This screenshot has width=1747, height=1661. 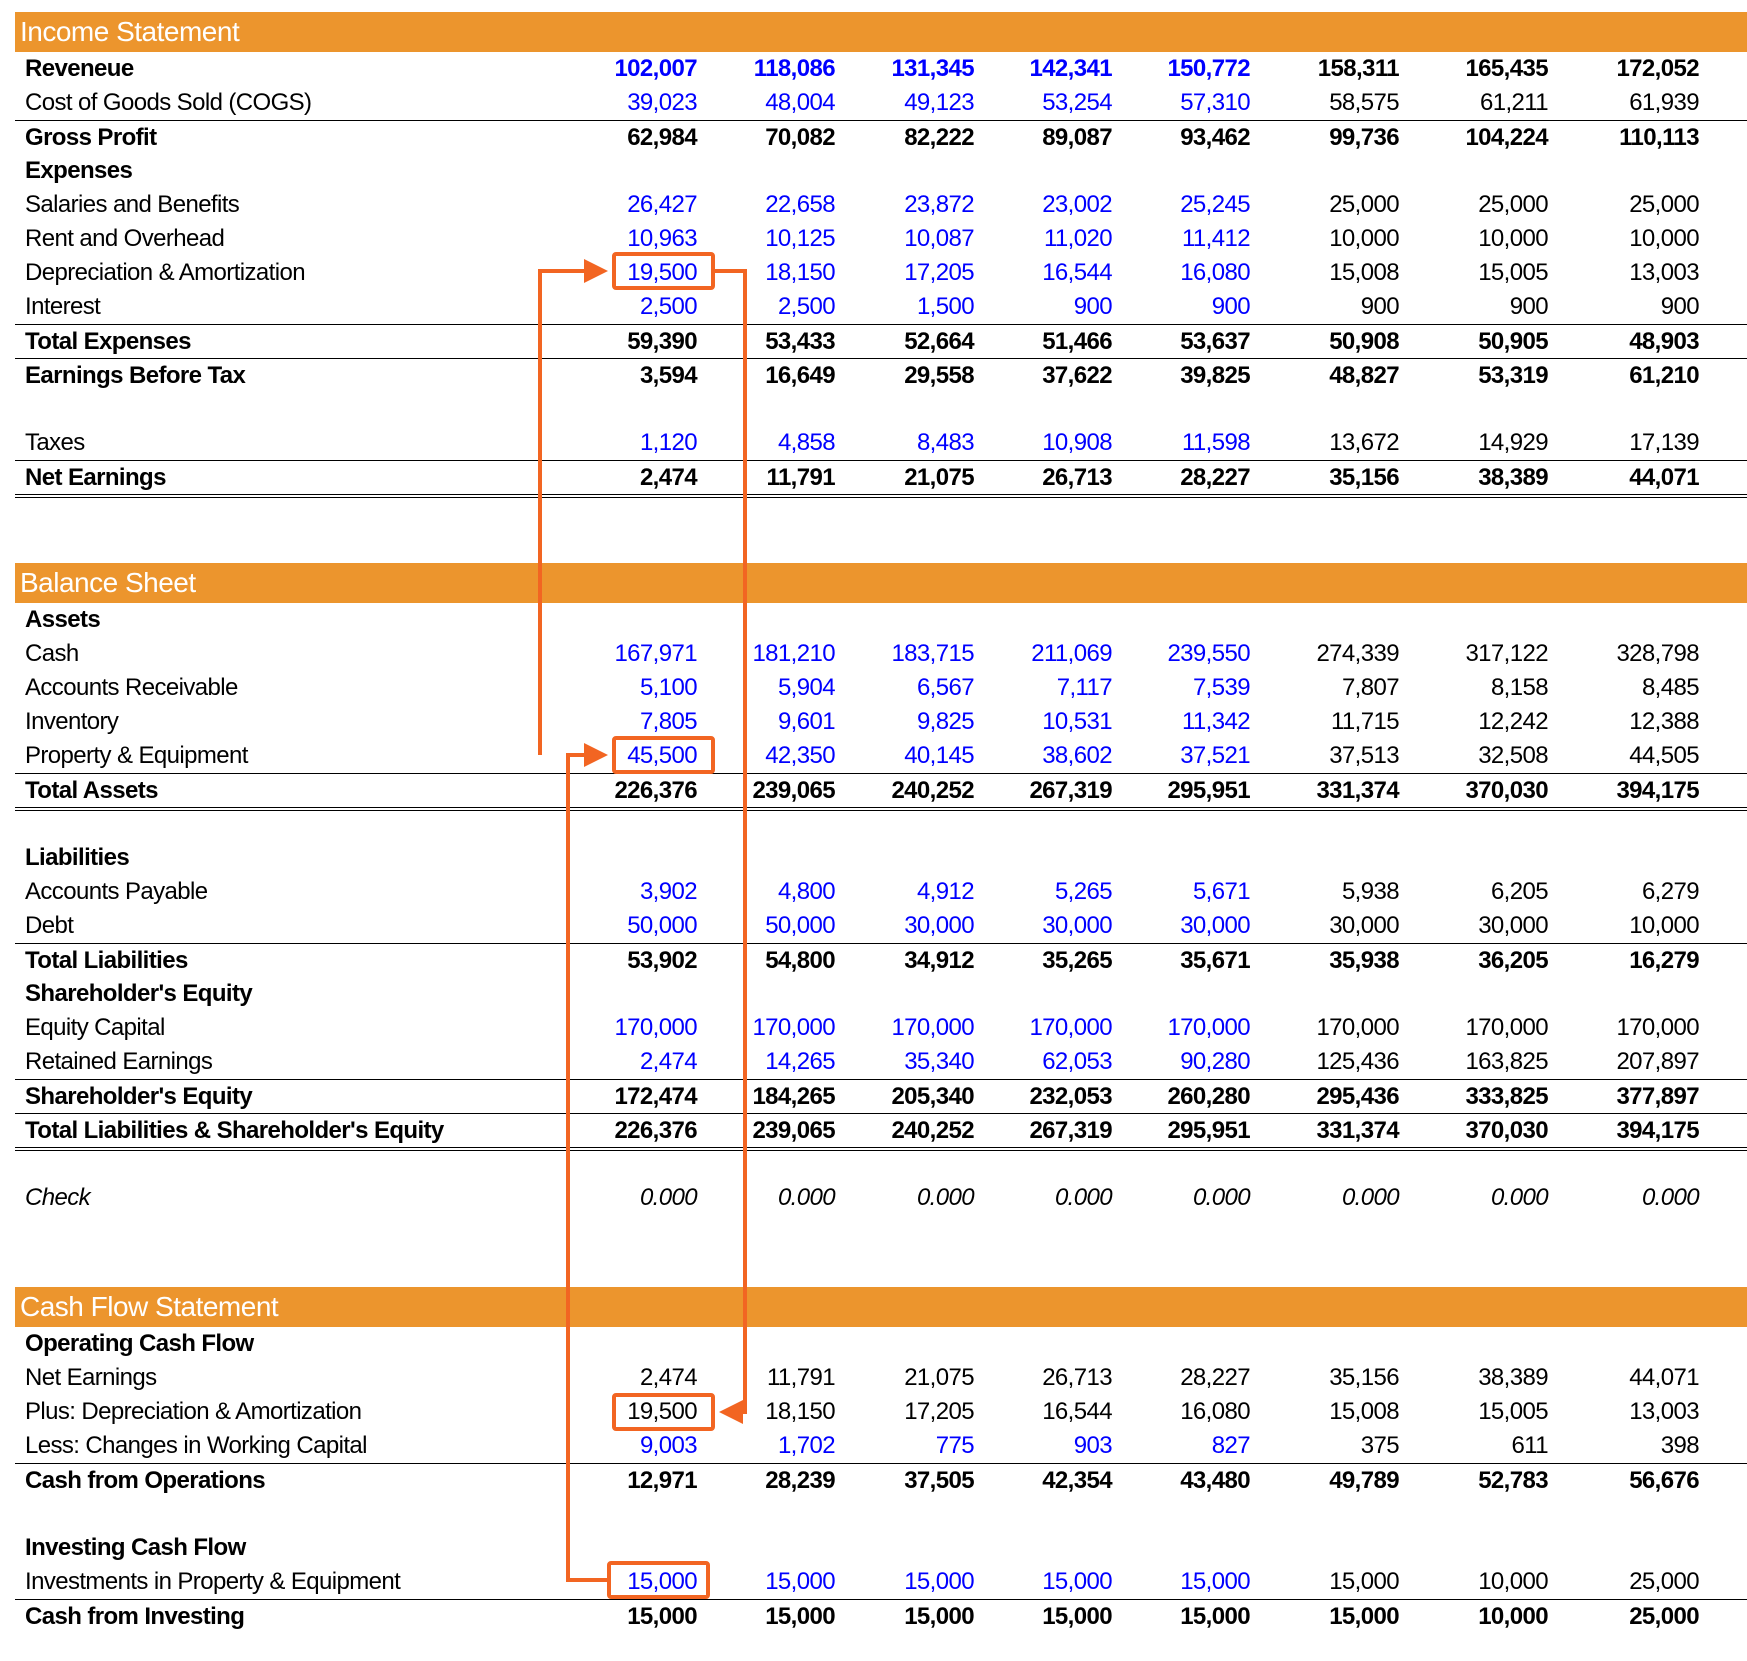 I want to click on value-cell: 40,145, so click(x=909, y=756).